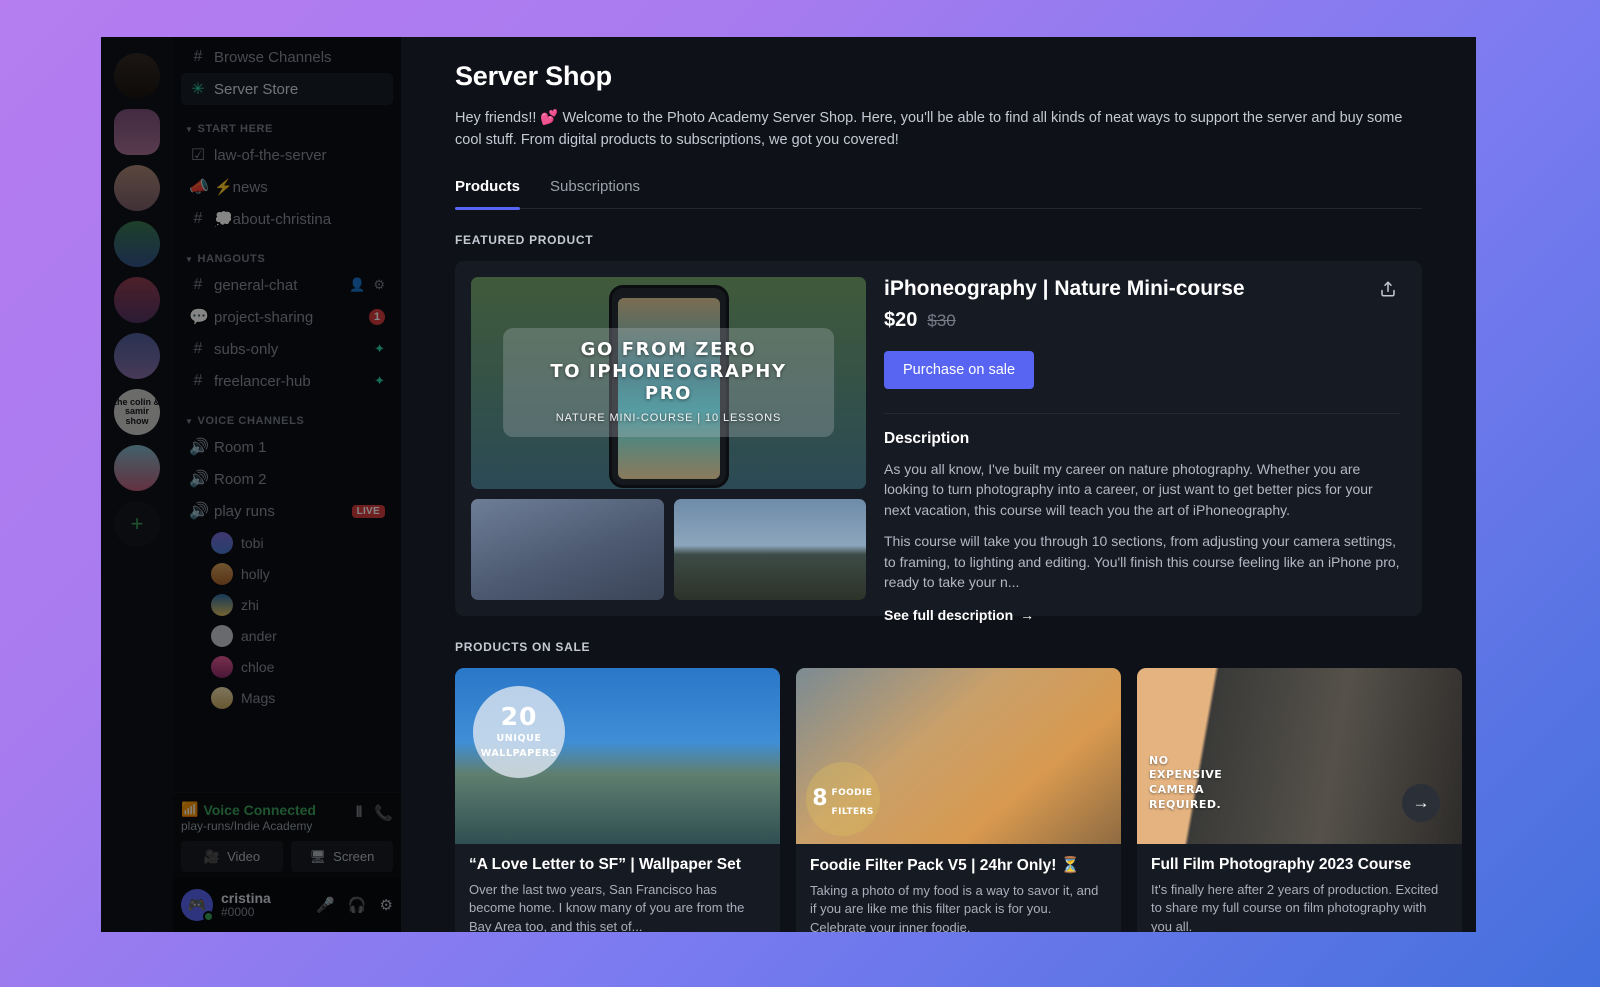 The image size is (1600, 987). Describe the element at coordinates (1064, 288) in the screenshot. I see `featured-product-name: iPhoneography | Nature Mini-course` at that location.